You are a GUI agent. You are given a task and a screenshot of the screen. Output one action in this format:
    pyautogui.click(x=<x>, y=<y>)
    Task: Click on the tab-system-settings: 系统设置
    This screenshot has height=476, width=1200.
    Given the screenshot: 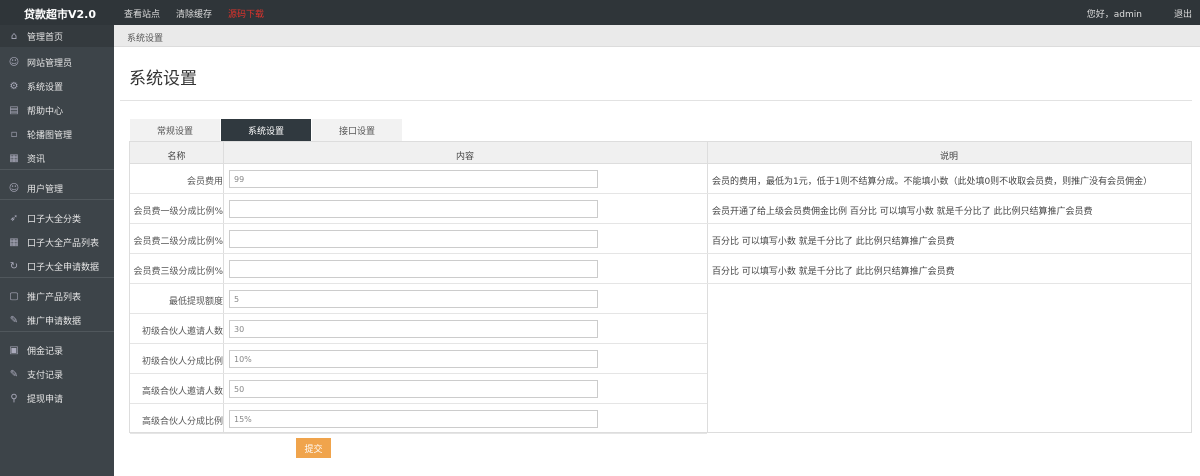 What is the action you would take?
    pyautogui.click(x=266, y=130)
    